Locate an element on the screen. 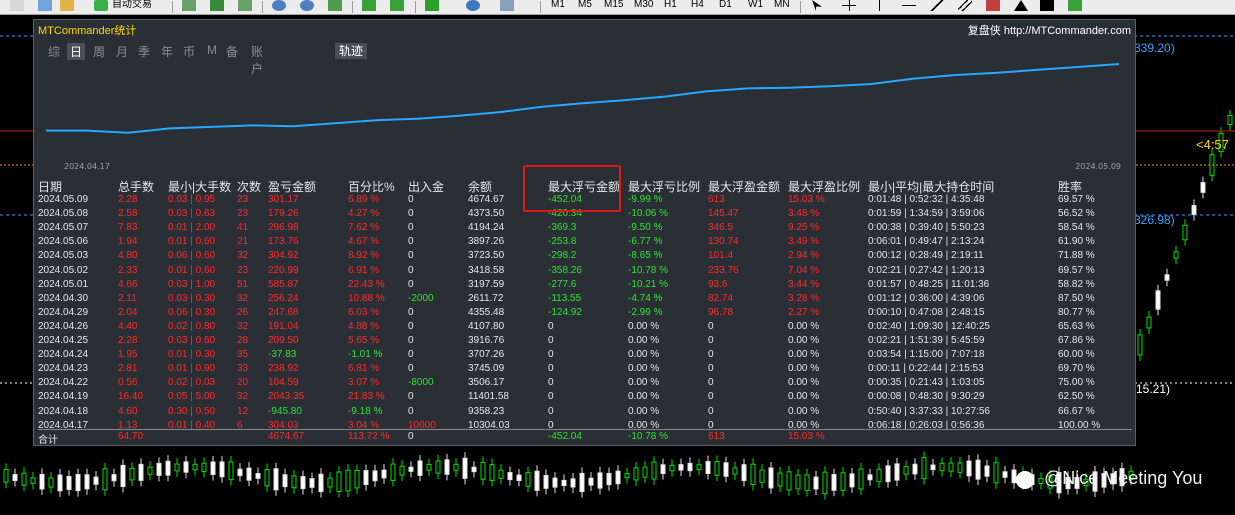 This screenshot has height=515, width=1235. table-cell: 6.81 % is located at coordinates (364, 369).